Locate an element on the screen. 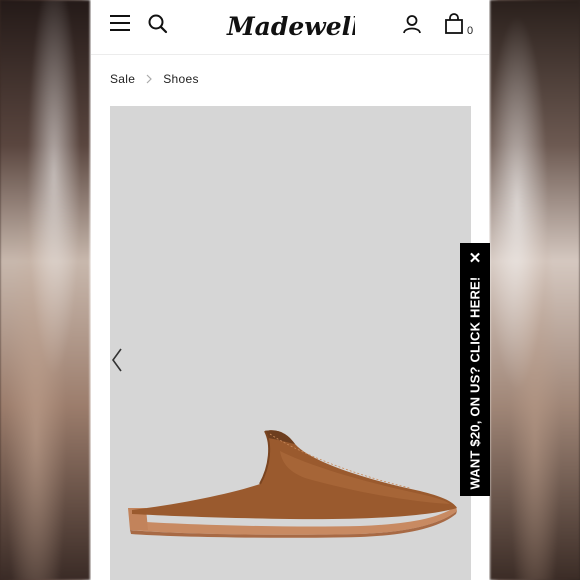 This screenshot has width=580, height=580. close-icon: ✕ is located at coordinates (475, 258).